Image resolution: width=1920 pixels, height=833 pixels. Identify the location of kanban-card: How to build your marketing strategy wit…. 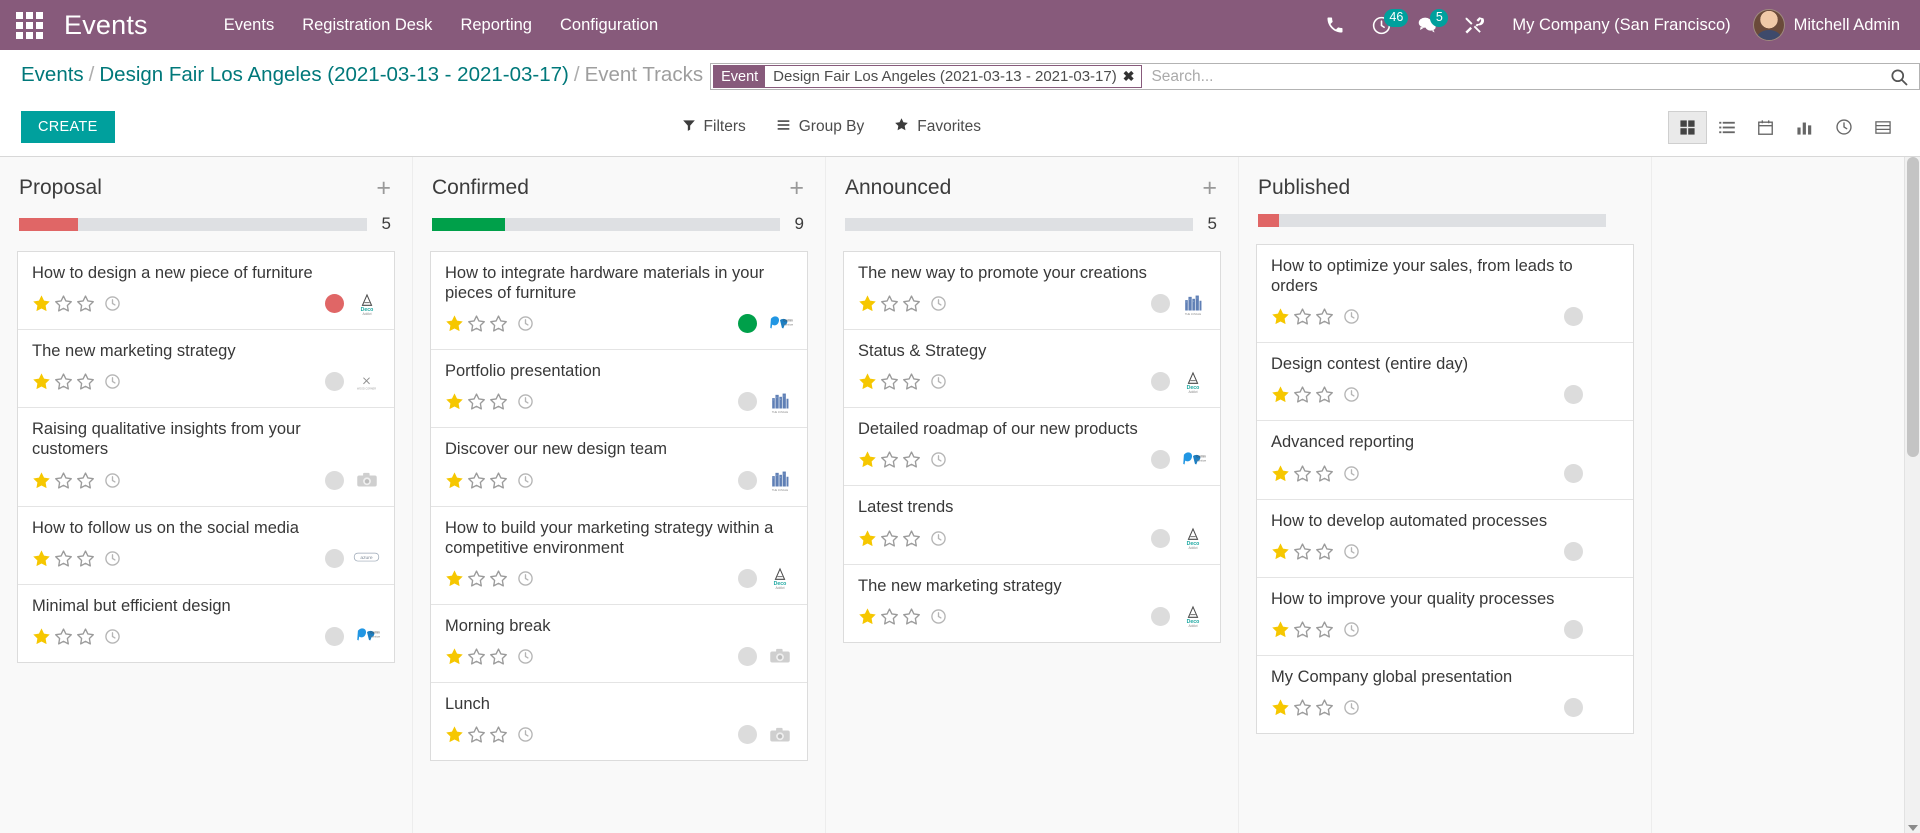
(619, 555).